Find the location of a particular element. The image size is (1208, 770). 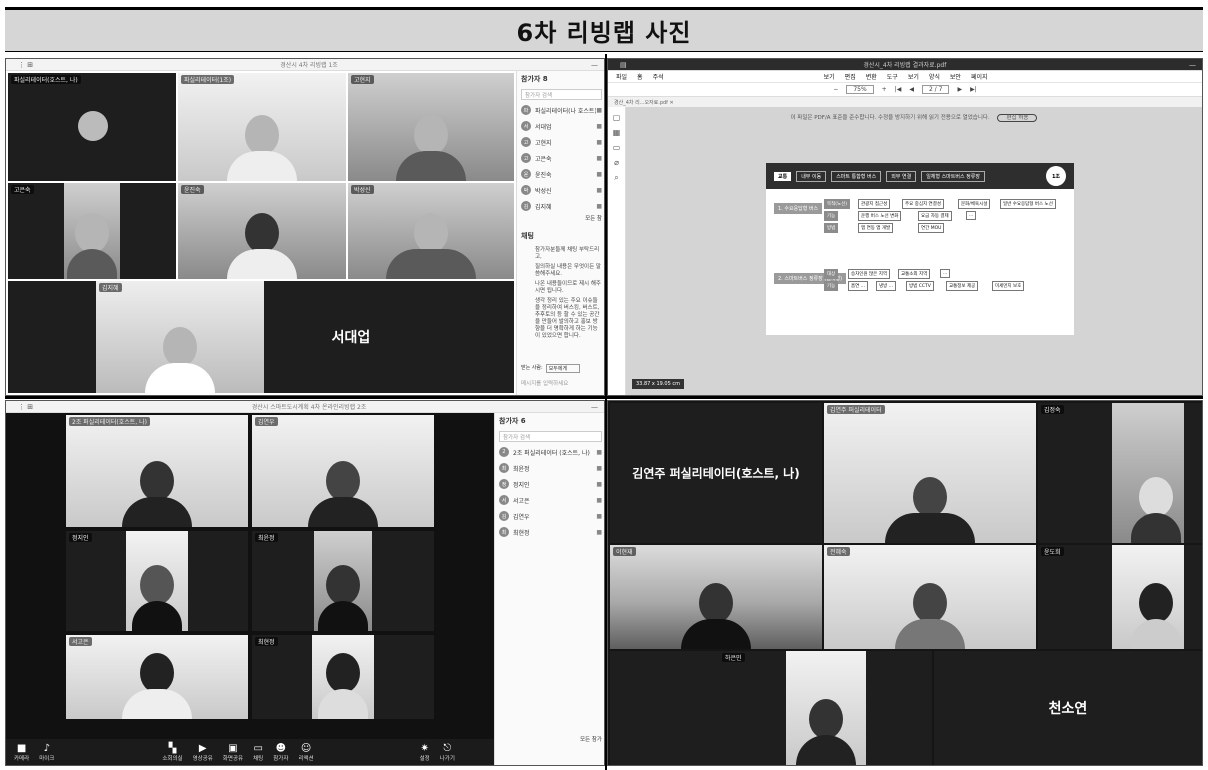

row-label: 대상 is located at coordinates (831, 274).